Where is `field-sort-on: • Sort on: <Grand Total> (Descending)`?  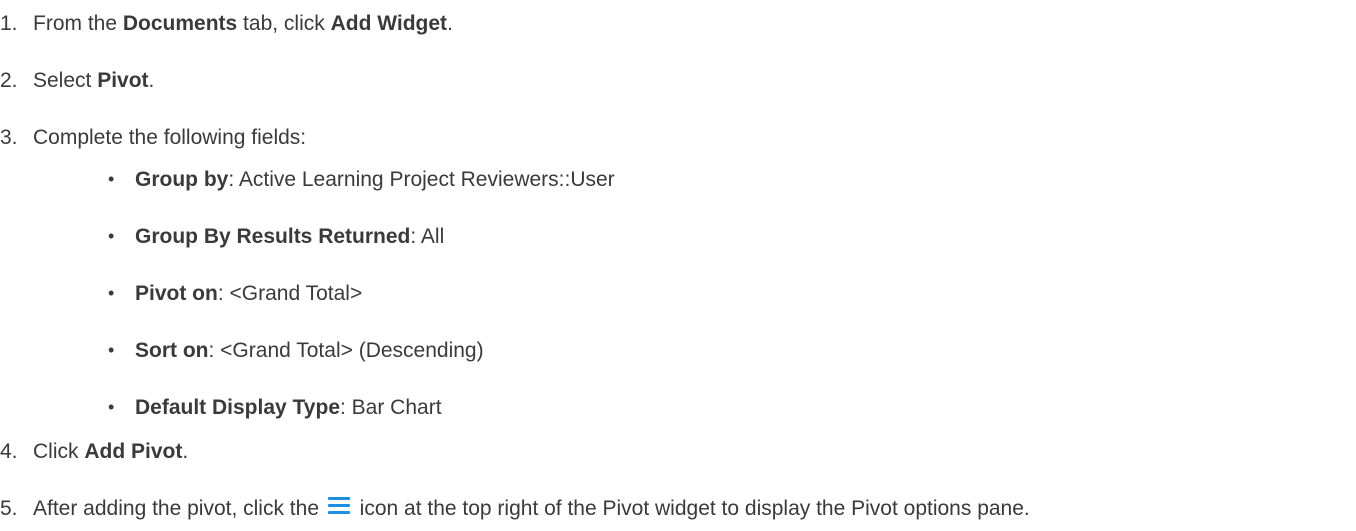 field-sort-on: • Sort on: <Grand Total> (Descending) is located at coordinates (296, 350).